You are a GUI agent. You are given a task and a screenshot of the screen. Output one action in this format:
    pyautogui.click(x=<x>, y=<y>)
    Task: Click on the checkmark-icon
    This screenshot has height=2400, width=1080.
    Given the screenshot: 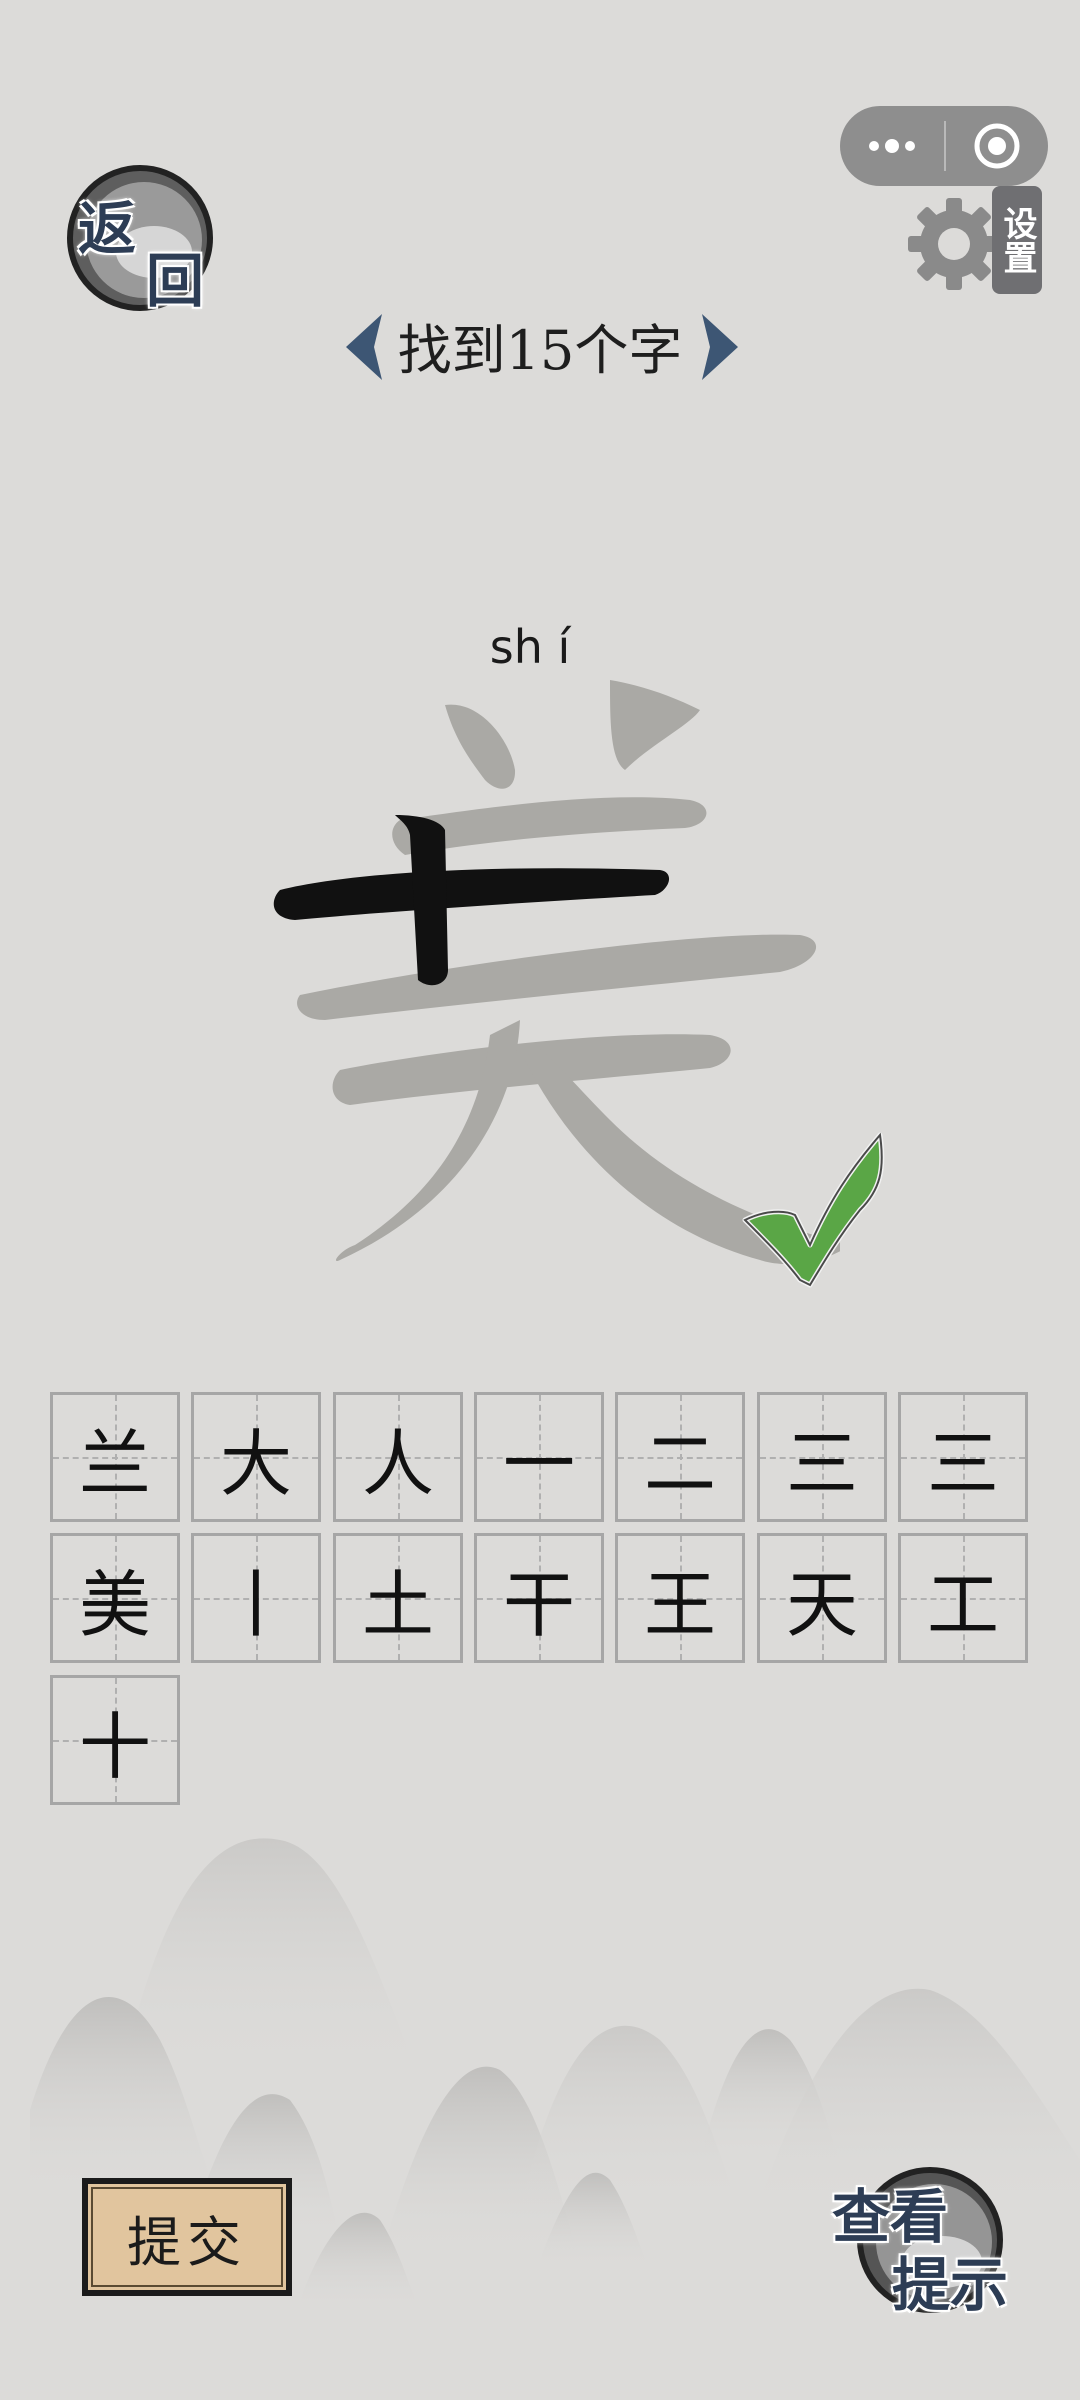 What is the action you would take?
    pyautogui.click(x=813, y=1210)
    